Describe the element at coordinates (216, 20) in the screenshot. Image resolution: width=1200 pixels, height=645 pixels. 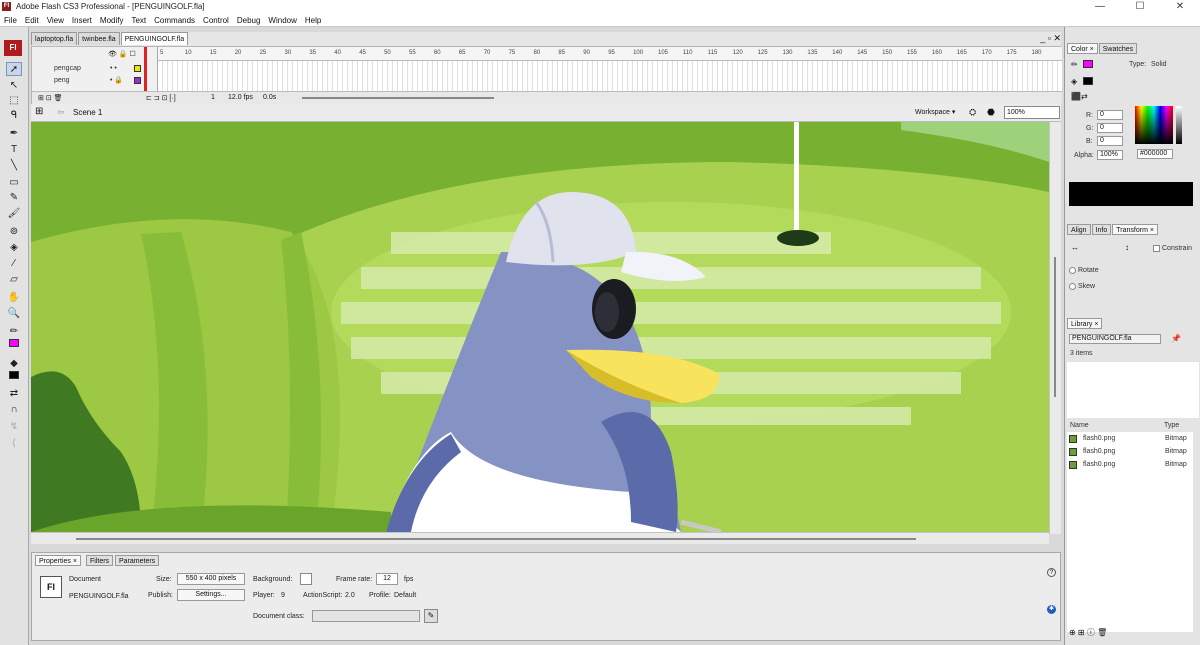
I see `menu-control: Control` at that location.